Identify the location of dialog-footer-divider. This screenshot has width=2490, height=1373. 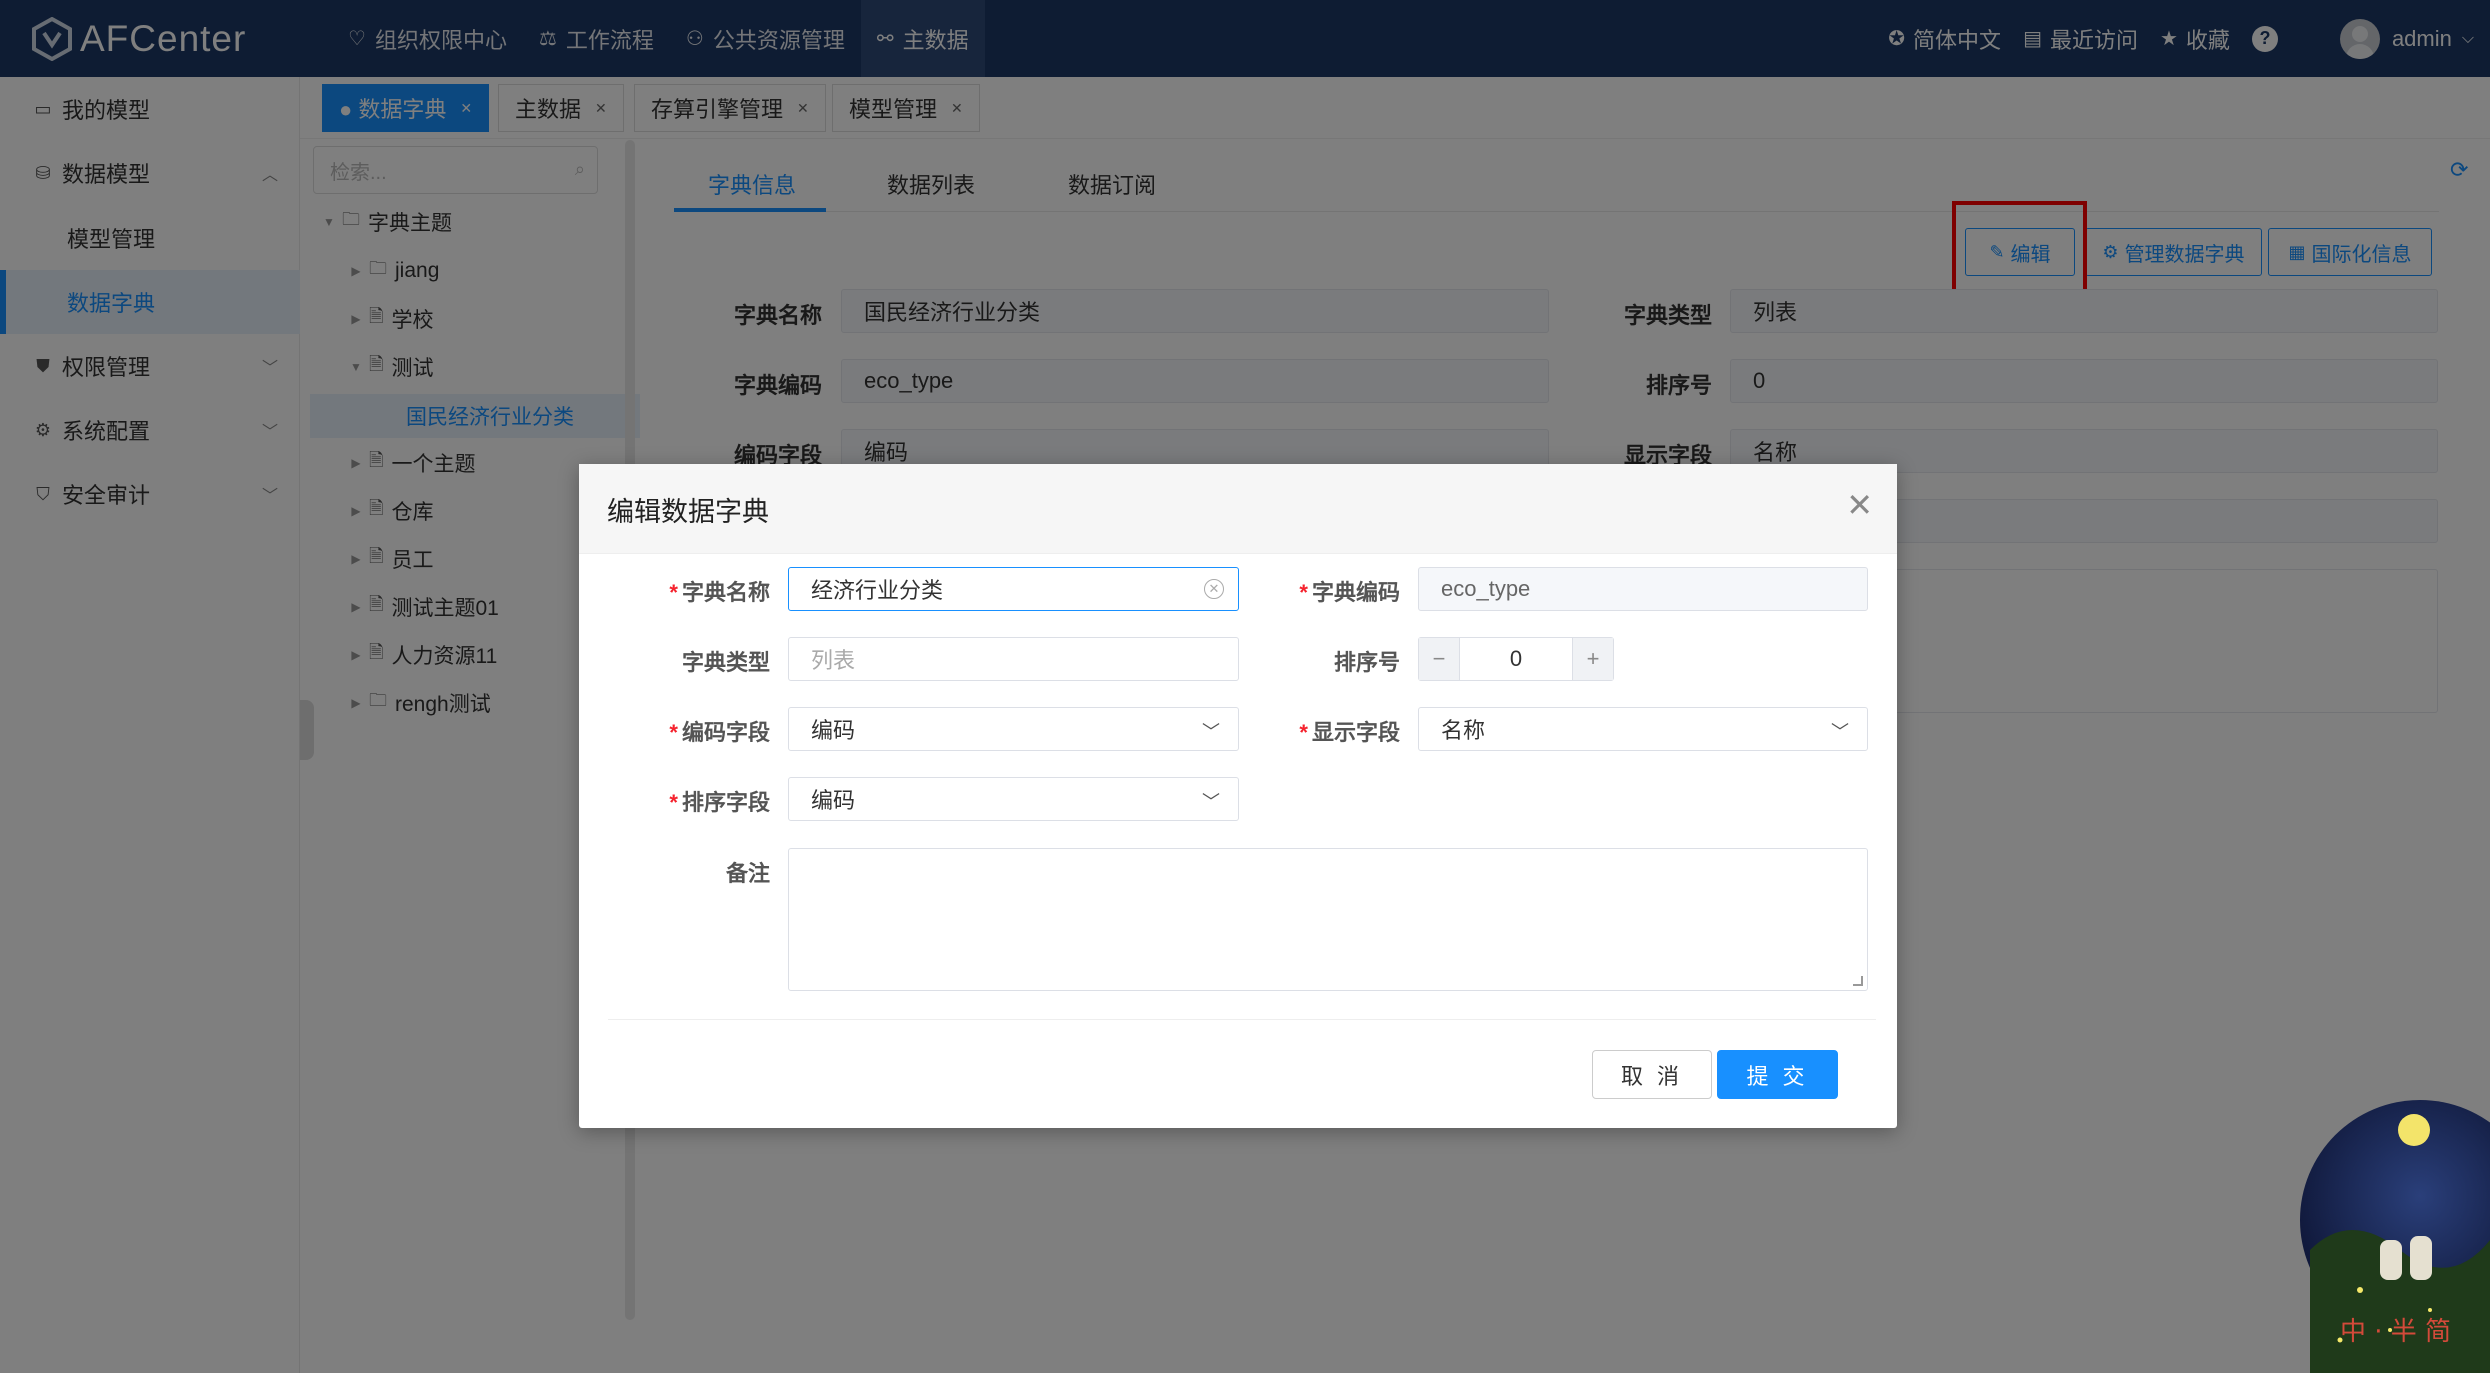
(1242, 1019).